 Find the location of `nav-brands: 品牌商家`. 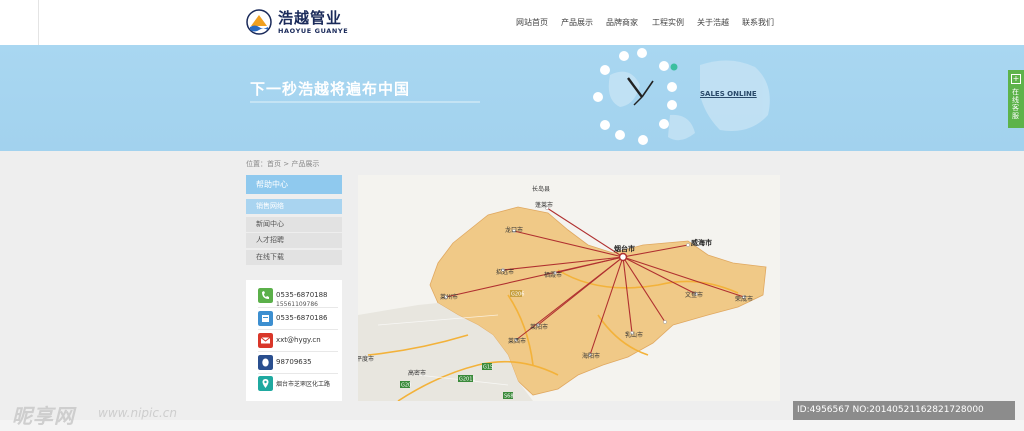

nav-brands: 品牌商家 is located at coordinates (622, 22).